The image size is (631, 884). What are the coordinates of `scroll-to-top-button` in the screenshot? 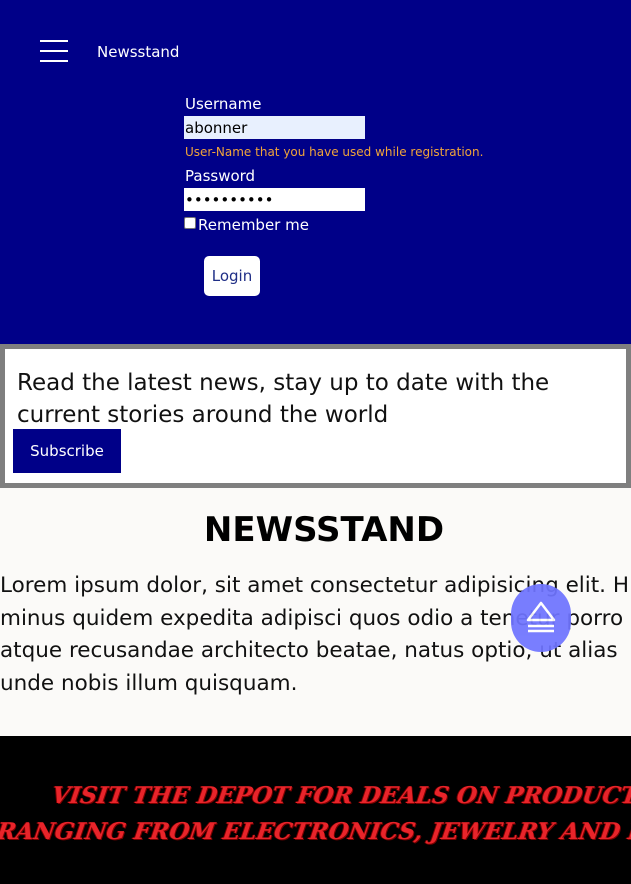 It's located at (541, 618).